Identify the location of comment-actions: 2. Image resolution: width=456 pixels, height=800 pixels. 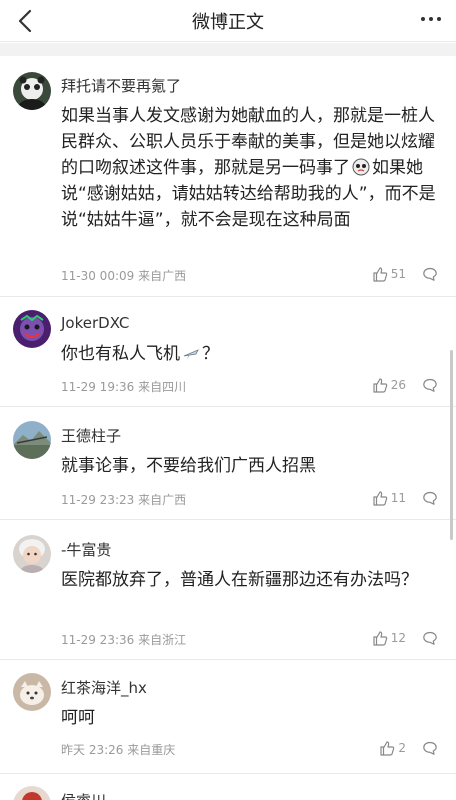
(408, 748).